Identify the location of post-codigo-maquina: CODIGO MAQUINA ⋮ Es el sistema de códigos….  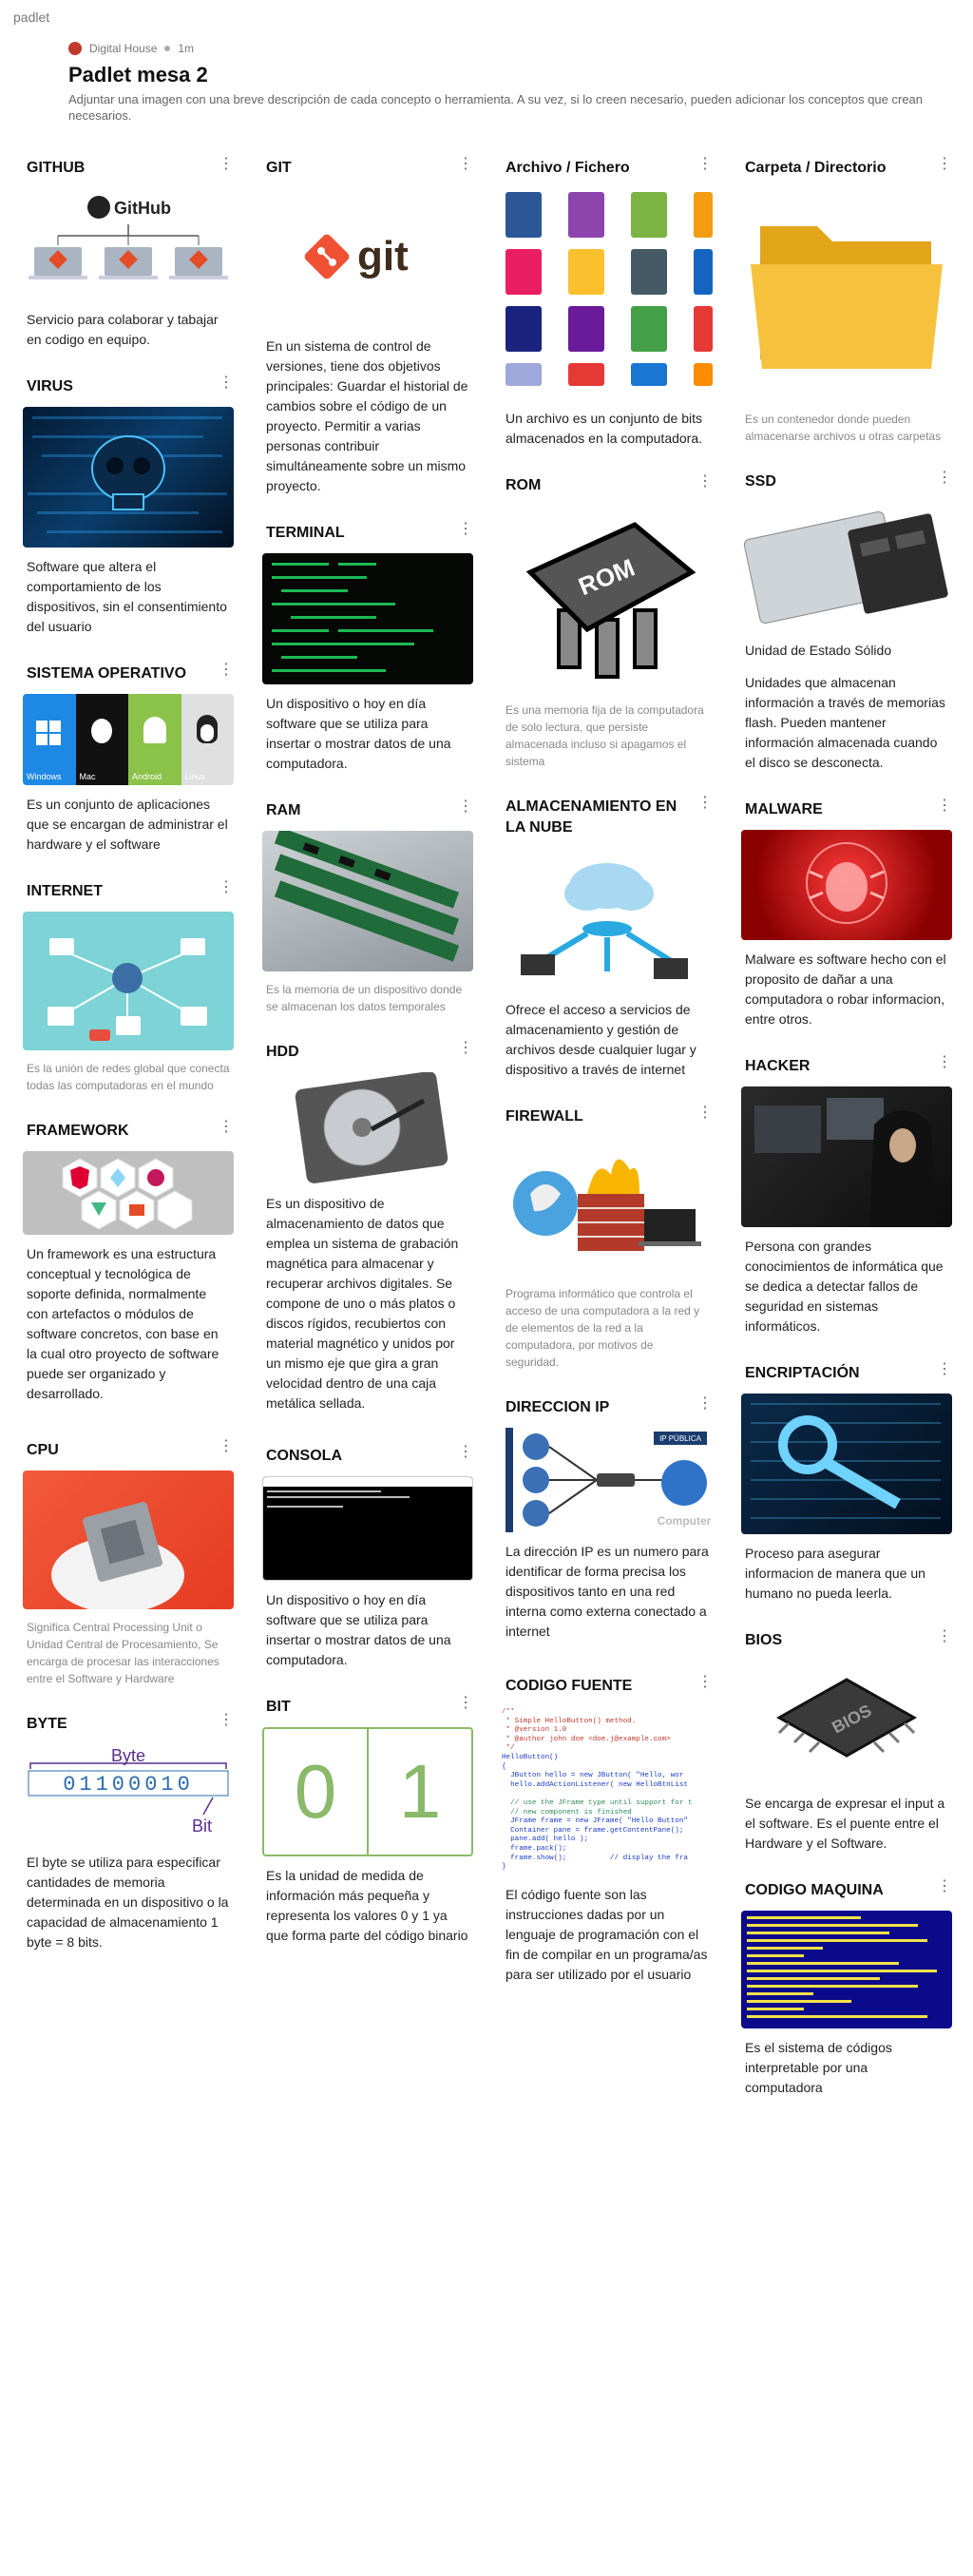
(846, 1989).